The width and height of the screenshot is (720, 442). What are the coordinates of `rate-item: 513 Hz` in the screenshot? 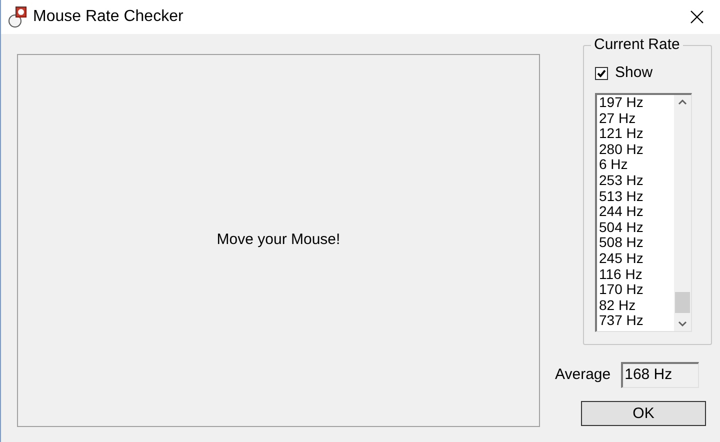 It's located at (636, 196).